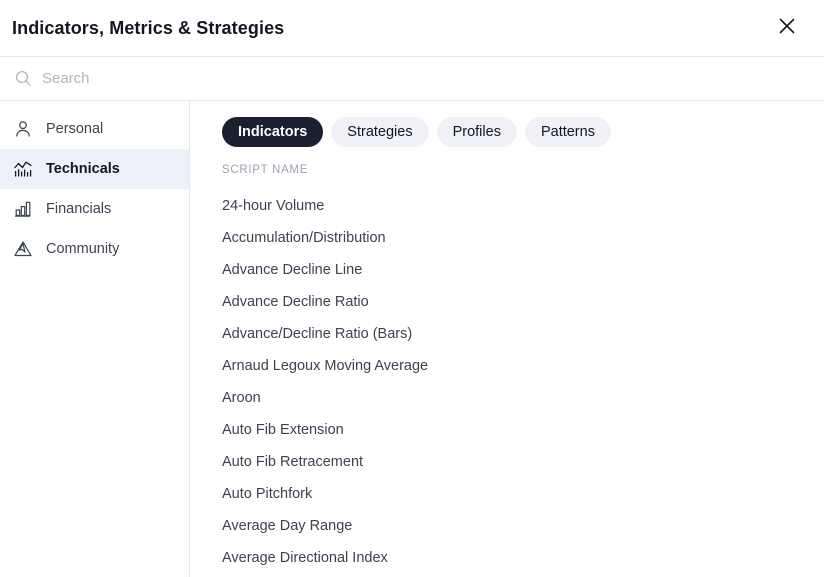 Image resolution: width=824 pixels, height=577 pixels. I want to click on search-icon, so click(23, 79).